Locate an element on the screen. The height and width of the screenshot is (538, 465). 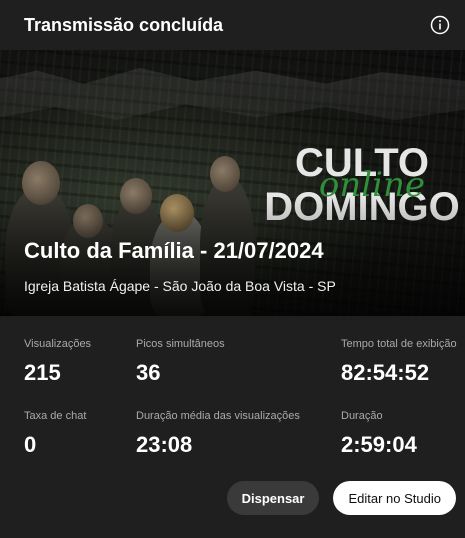
edit-in-studio-button: Editar no Studio is located at coordinates (394, 498).